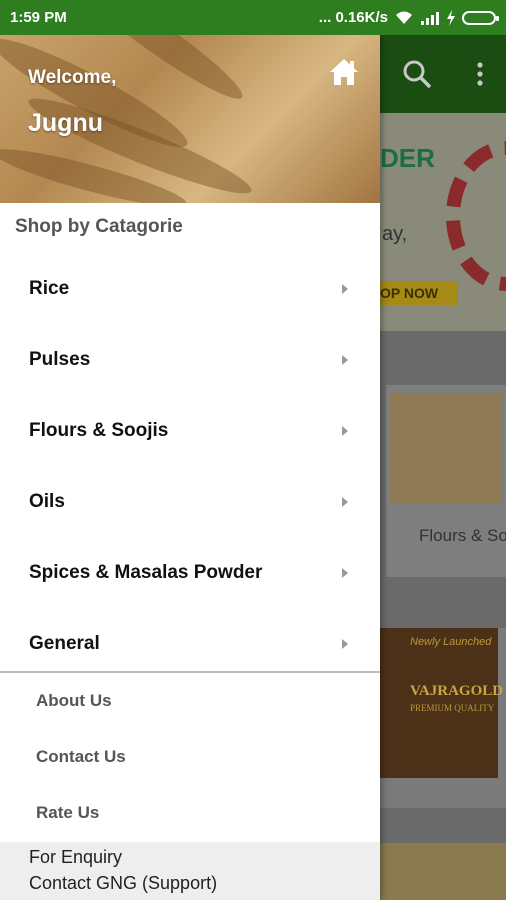 The height and width of the screenshot is (900, 506). What do you see at coordinates (443, 871) in the screenshot?
I see `product-card-partial` at bounding box center [443, 871].